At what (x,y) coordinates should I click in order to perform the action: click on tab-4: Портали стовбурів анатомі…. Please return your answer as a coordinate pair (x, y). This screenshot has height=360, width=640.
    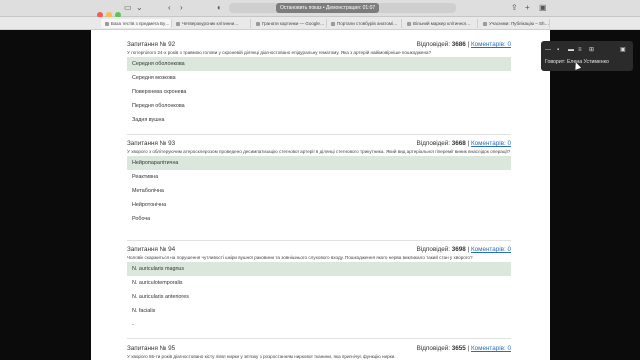
    Looking at the image, I should click on (364, 23).